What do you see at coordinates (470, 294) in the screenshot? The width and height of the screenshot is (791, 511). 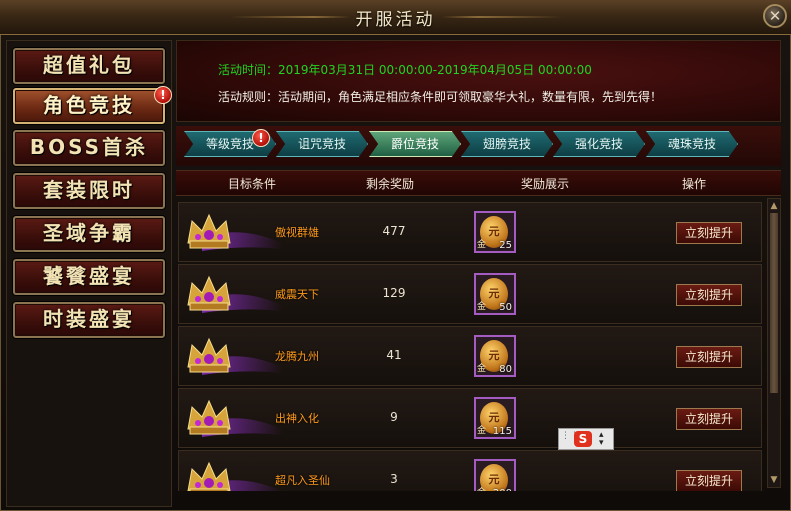 I see `table-row: 威震天下 129 元 金 50 立刻提升` at bounding box center [470, 294].